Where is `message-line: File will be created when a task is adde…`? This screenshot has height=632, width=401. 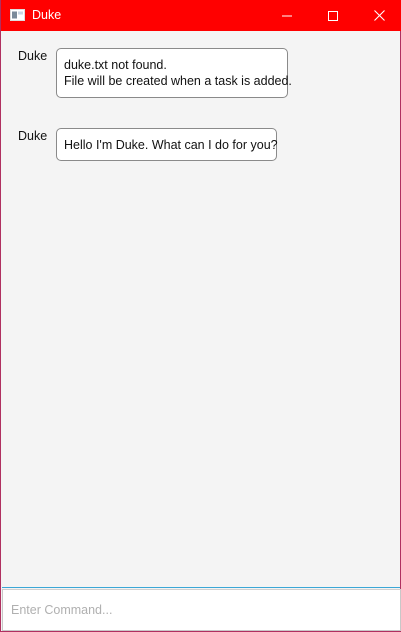 message-line: File will be created when a task is adde… is located at coordinates (178, 81).